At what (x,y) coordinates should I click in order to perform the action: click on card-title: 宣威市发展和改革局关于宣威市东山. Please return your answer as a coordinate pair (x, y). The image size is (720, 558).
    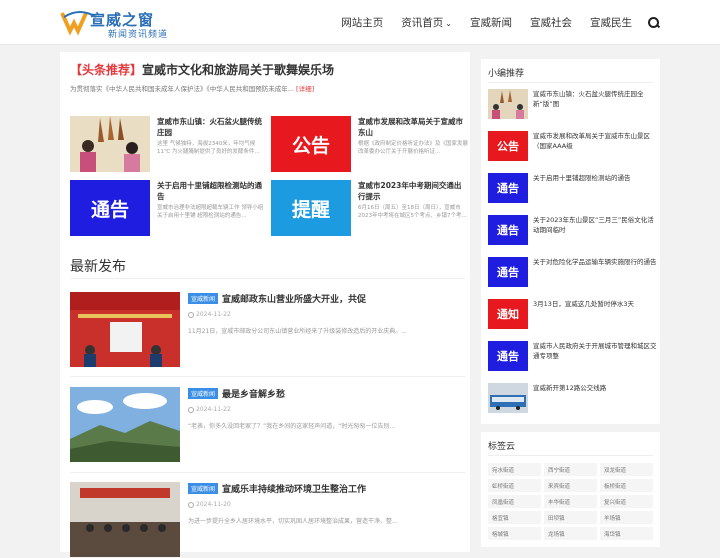
    Looking at the image, I should click on (413, 127).